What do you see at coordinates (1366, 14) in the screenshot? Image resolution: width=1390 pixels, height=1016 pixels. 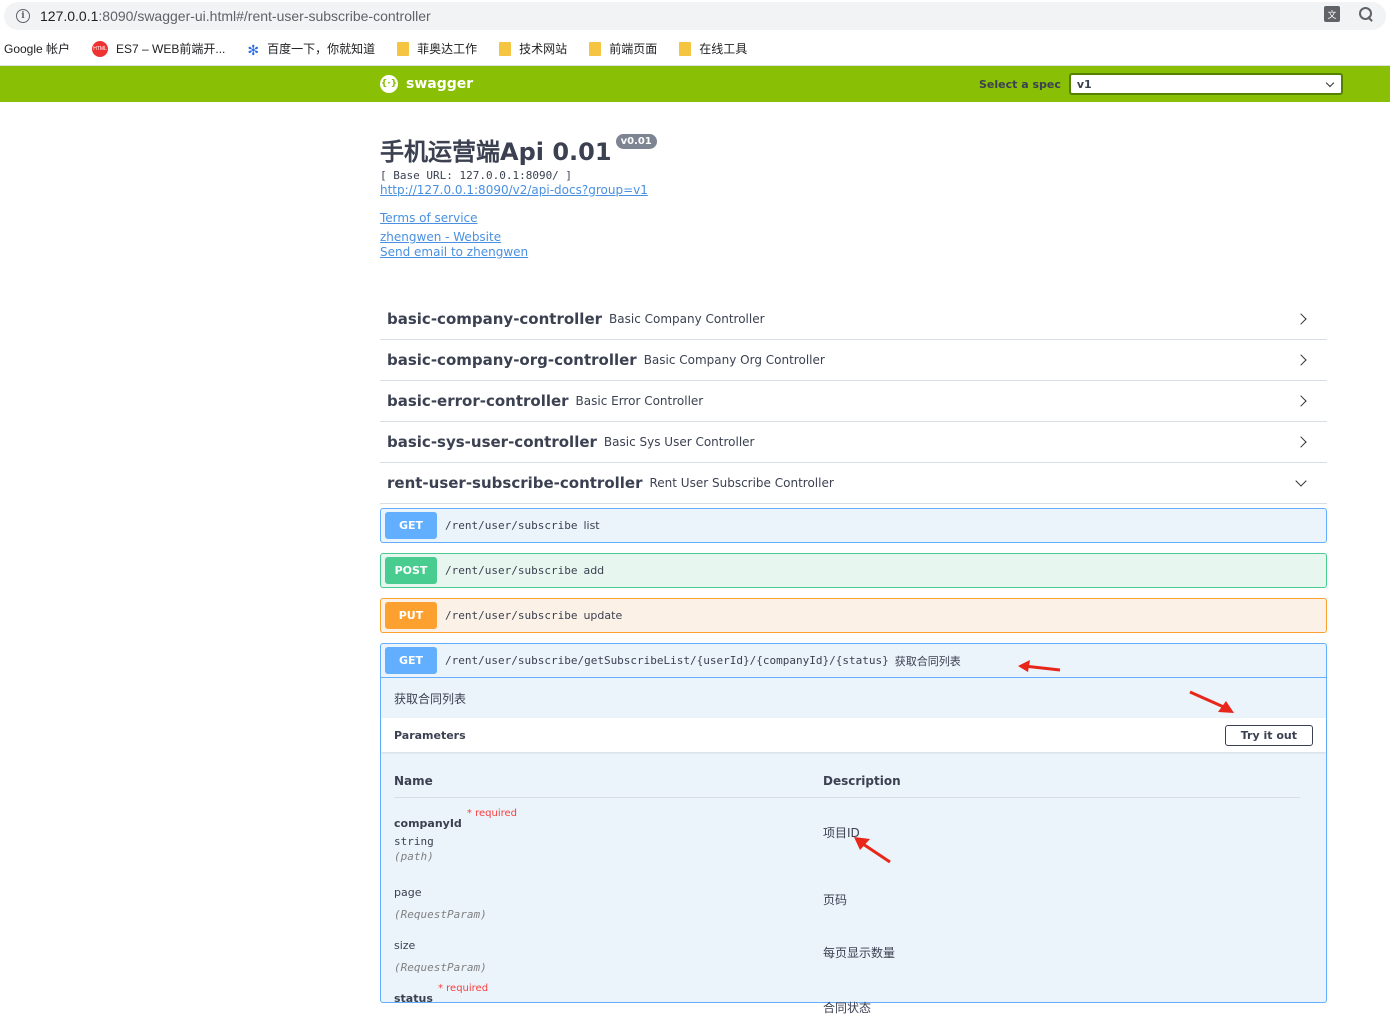 I see `zoom-icon` at bounding box center [1366, 14].